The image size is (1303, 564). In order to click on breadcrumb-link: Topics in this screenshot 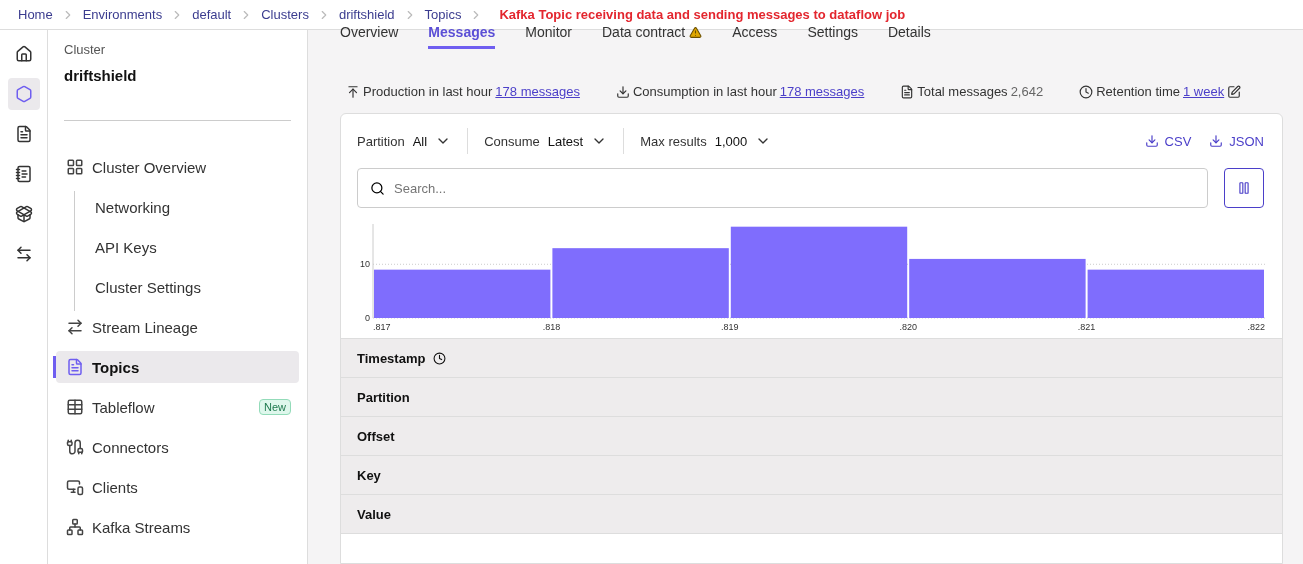, I will do `click(443, 14)`.